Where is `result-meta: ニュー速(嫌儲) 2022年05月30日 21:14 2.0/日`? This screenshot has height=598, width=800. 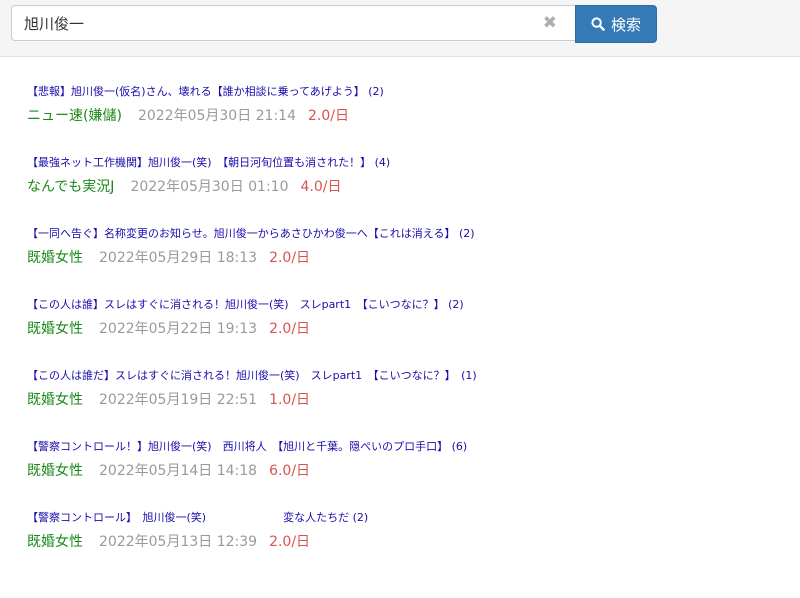 result-meta: ニュー速(嫌儲) 2022年05月30日 21:14 2.0/日 is located at coordinates (412, 116).